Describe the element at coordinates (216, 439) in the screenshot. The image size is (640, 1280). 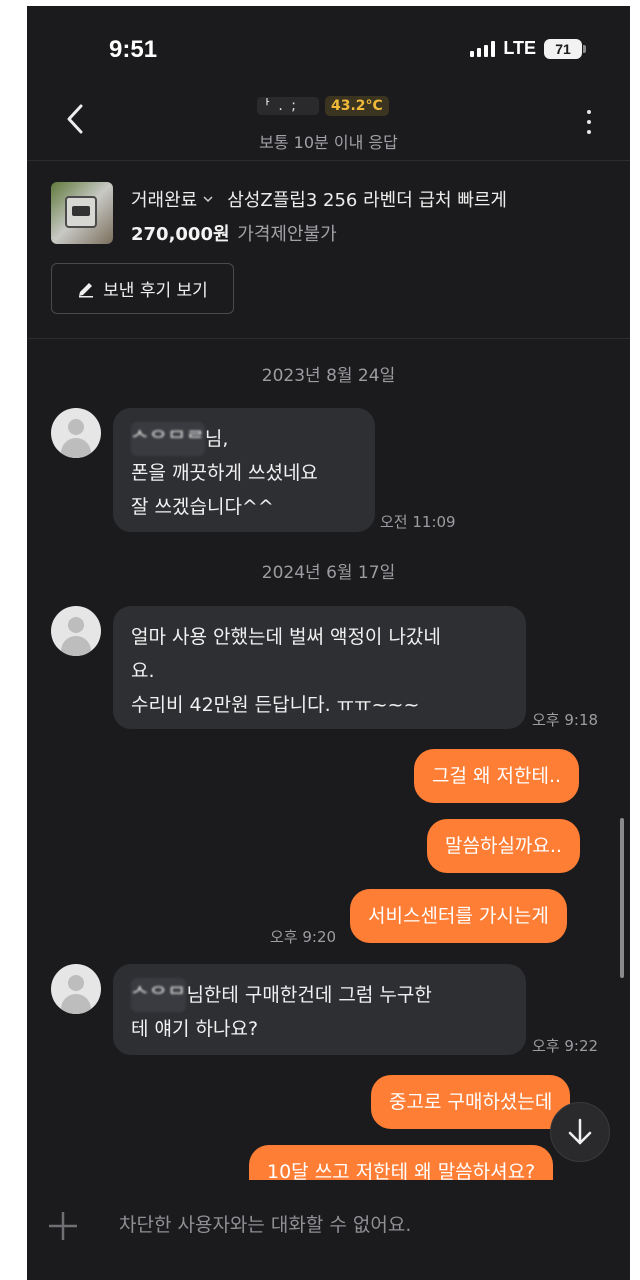
I see `message-text: 님,` at that location.